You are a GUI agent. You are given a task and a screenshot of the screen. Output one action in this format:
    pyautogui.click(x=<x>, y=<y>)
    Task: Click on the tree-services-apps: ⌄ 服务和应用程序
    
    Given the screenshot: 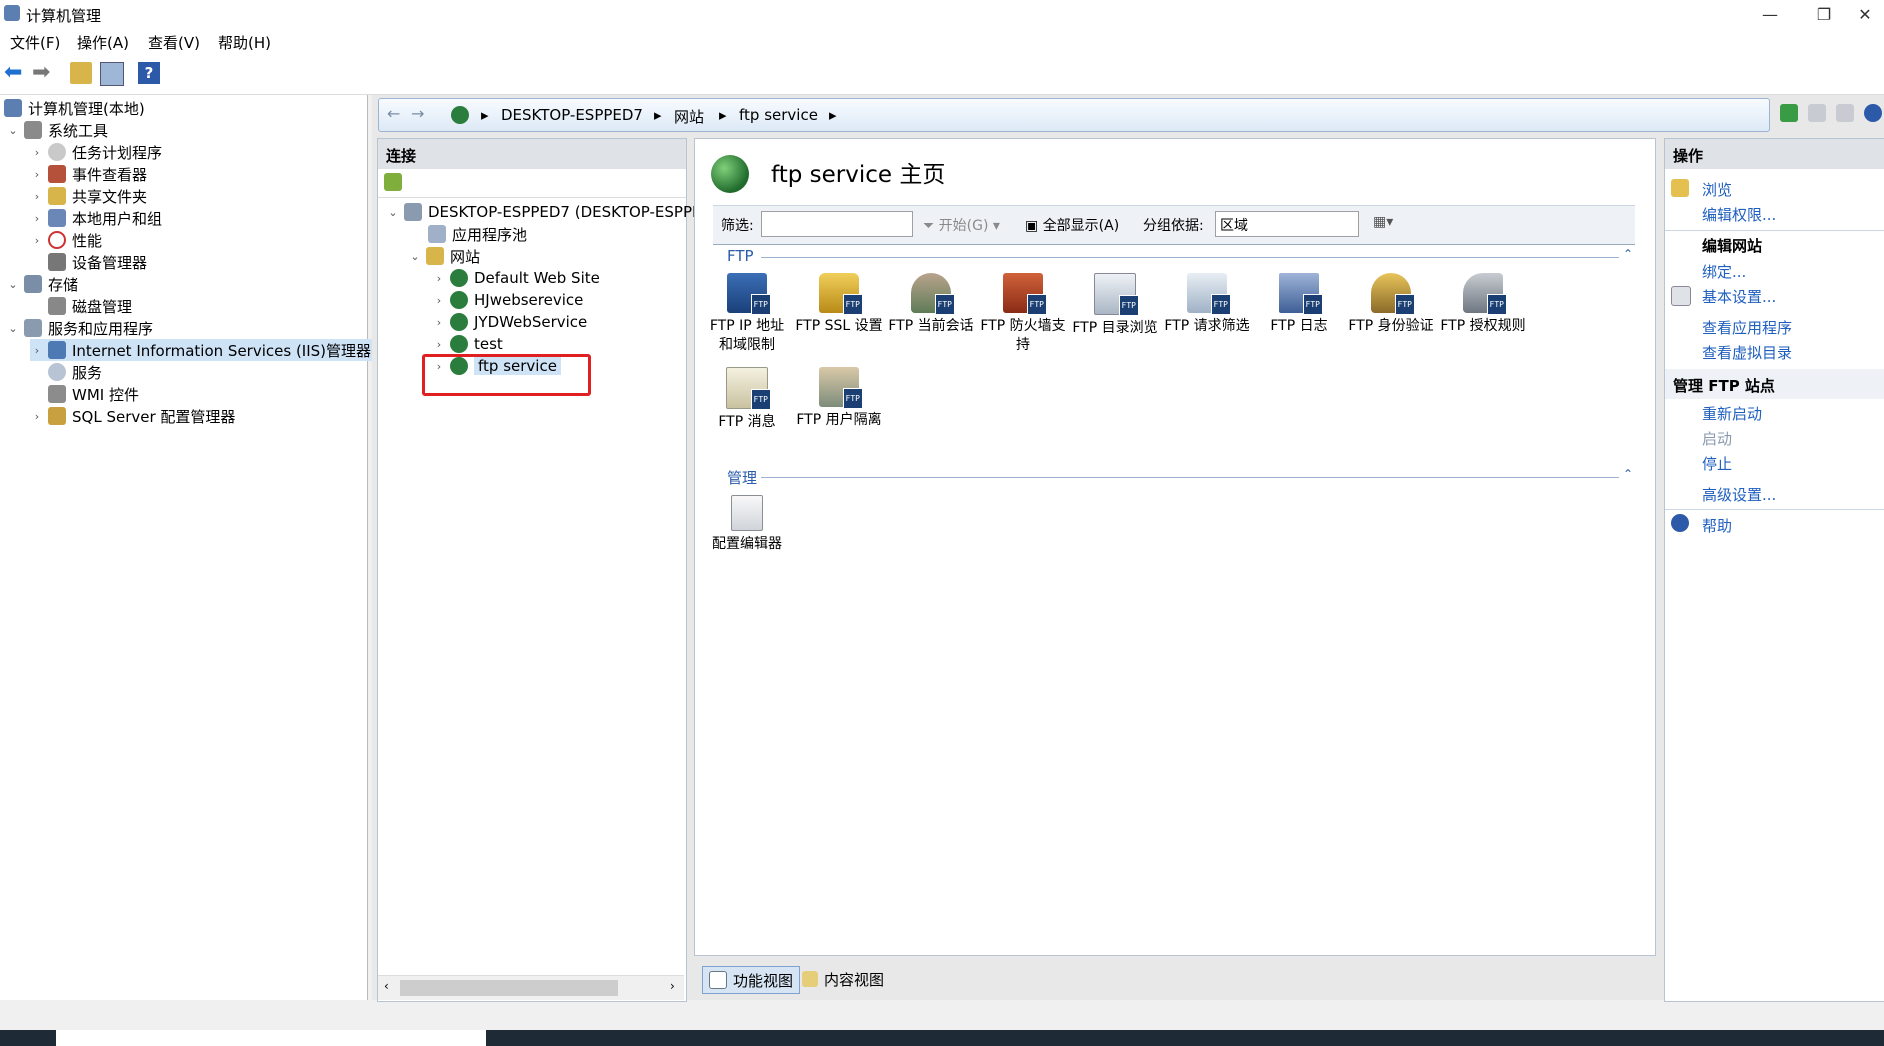 What is the action you would take?
    pyautogui.click(x=79, y=328)
    